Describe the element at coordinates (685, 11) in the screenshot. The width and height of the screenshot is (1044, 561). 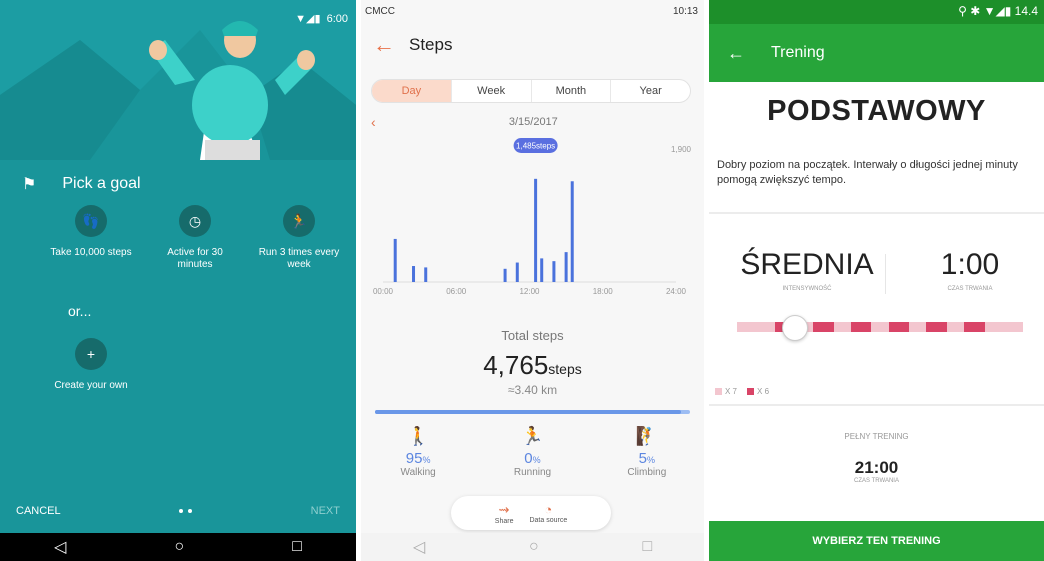
I see `status-time: 10:13` at that location.